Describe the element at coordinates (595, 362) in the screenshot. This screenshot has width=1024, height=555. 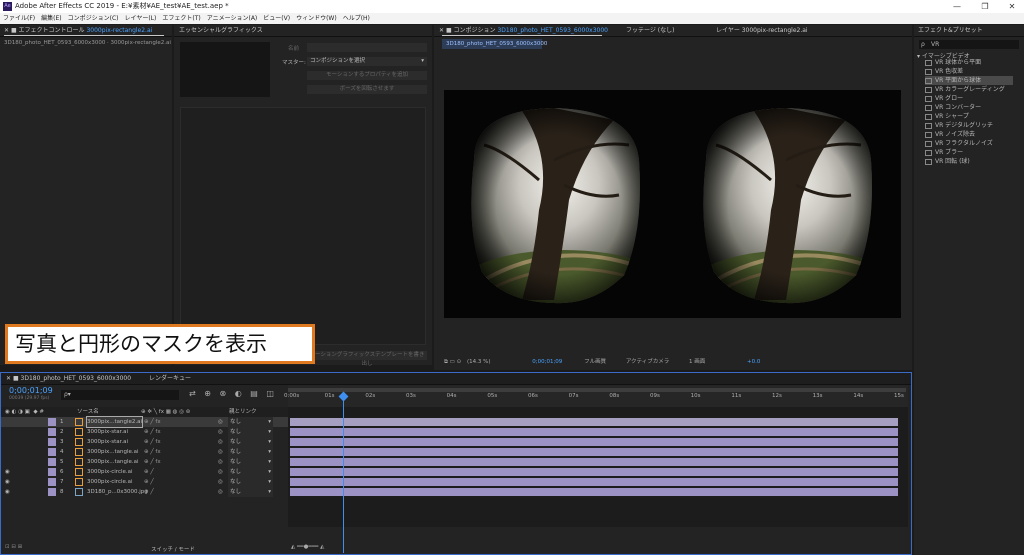
I see `resolution-select: フル画質` at that location.